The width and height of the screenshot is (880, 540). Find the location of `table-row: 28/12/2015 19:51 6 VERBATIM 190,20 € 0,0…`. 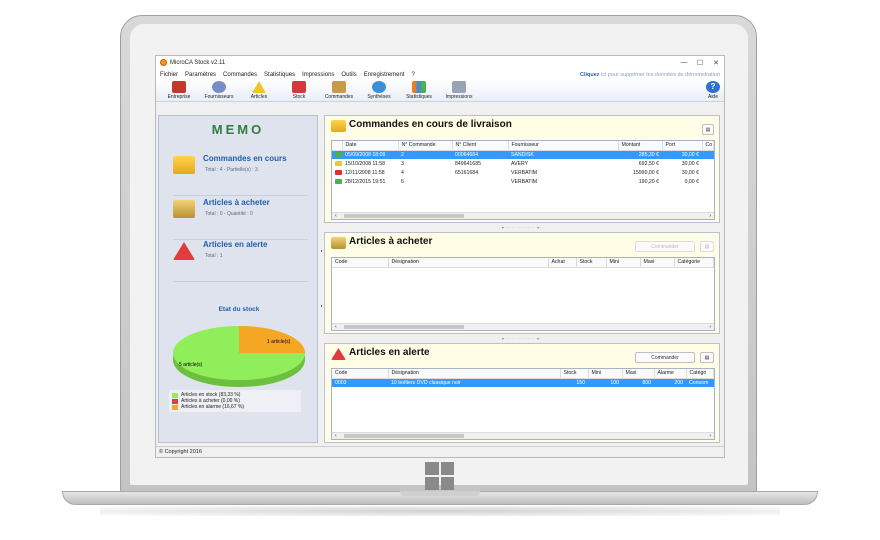

table-row: 28/12/2015 19:51 6 VERBATIM 190,20 € 0,0… is located at coordinates (523, 181).